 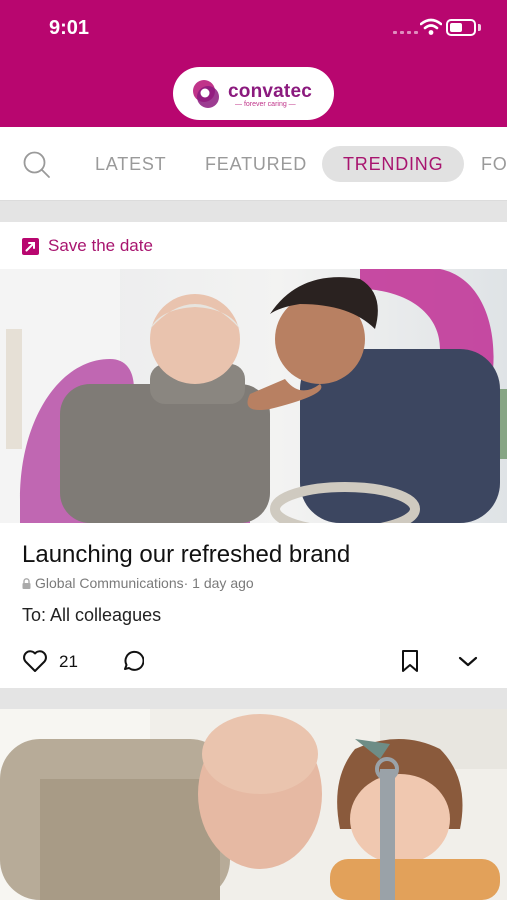 I want to click on post-title: Launching our refreshed brand, so click(x=186, y=555).